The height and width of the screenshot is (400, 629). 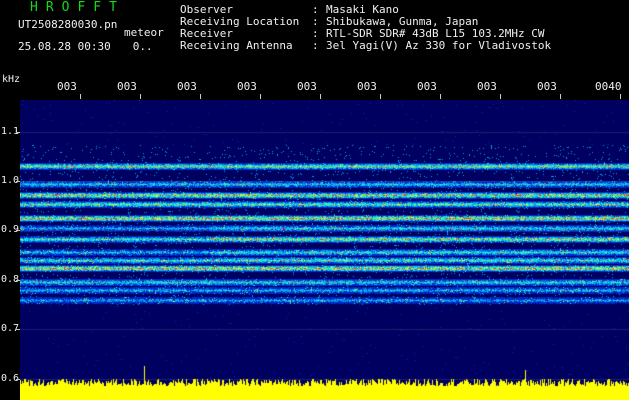 I want to click on meta-key: Receiving Antenna, so click(x=236, y=45).